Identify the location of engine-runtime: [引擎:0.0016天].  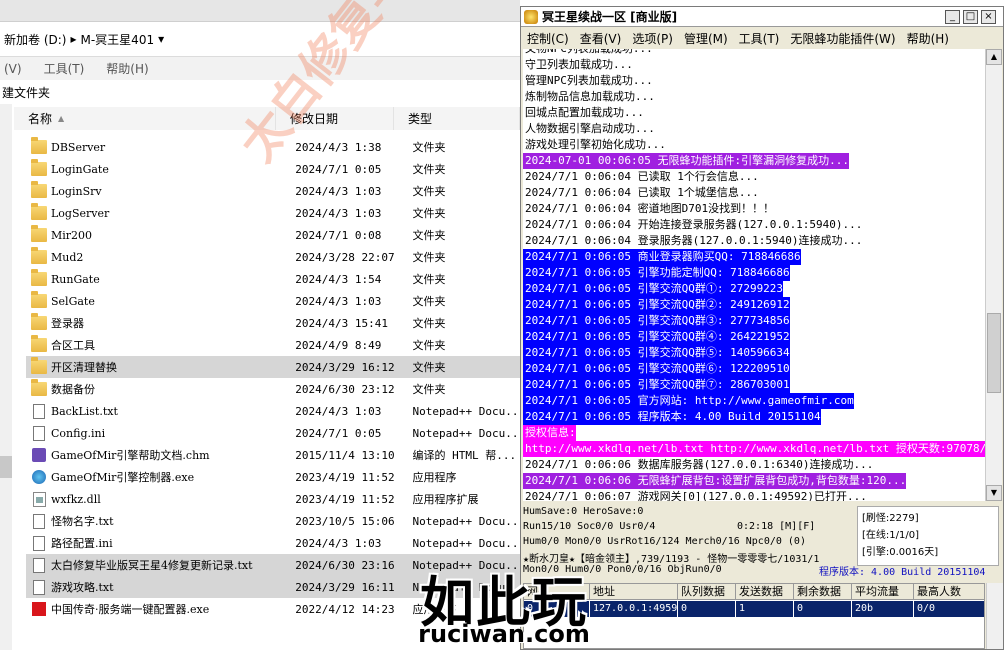
(900, 552).